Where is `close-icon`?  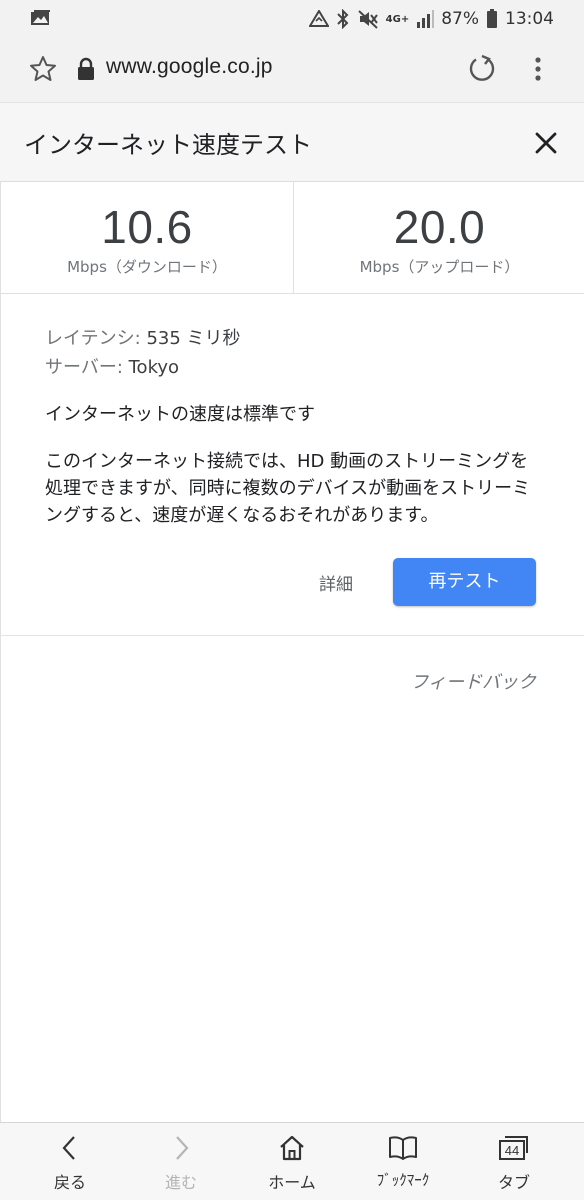
close-icon is located at coordinates (546, 143).